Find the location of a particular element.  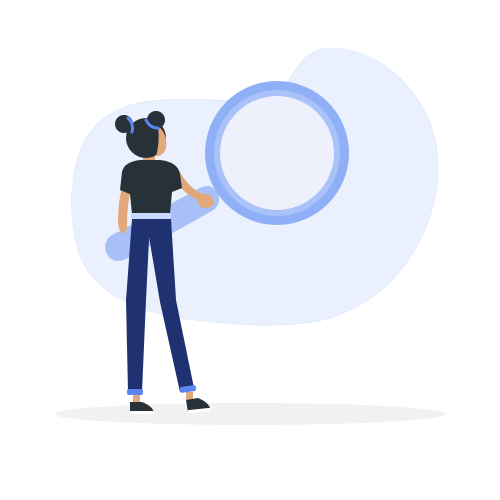

magnifier-icon is located at coordinates (277, 153).